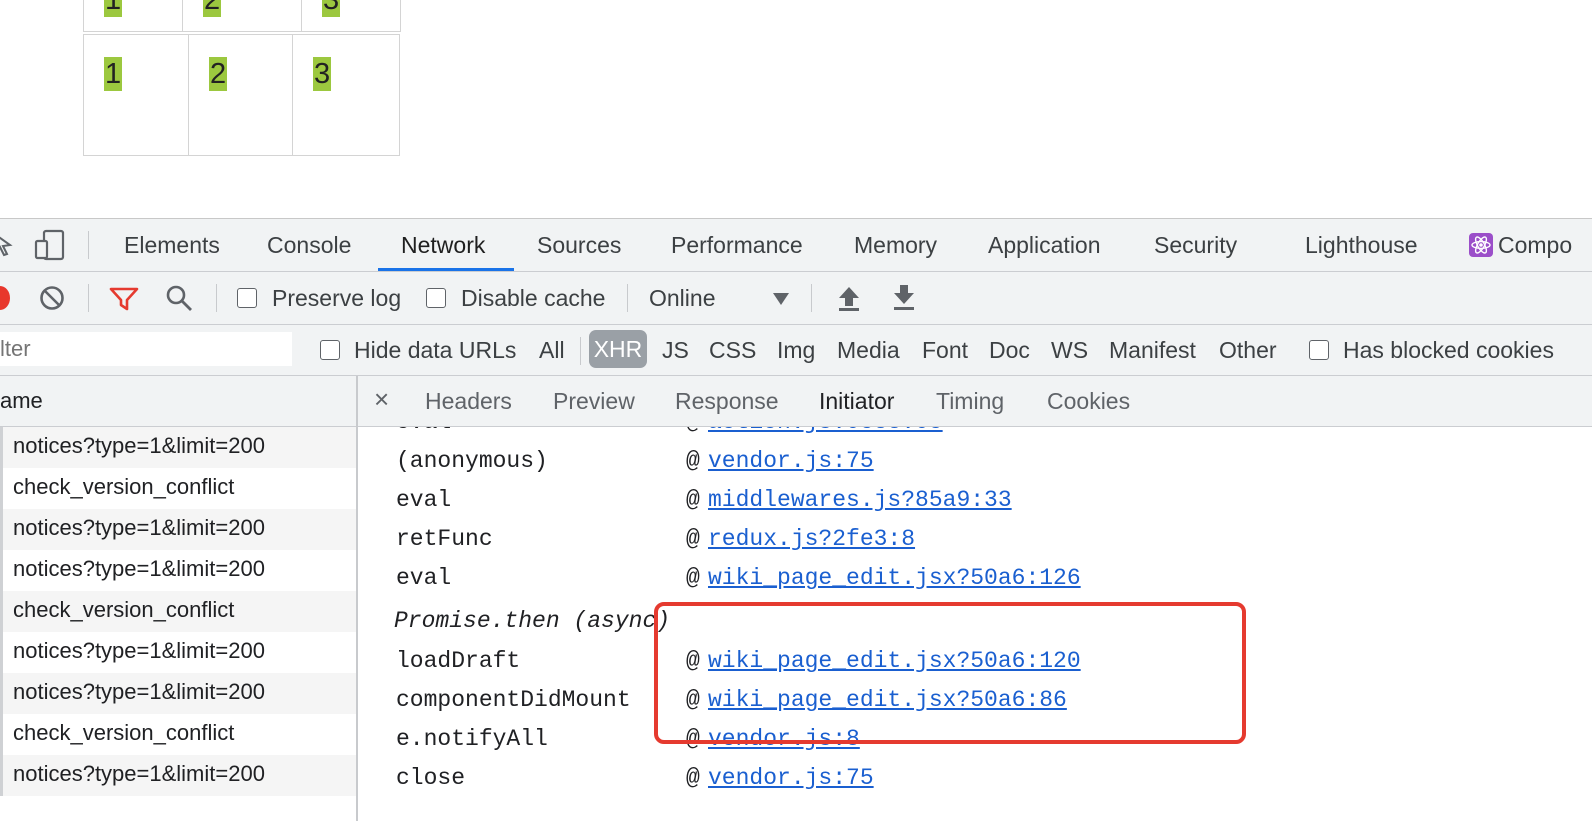  I want to click on tab-memory: Memory, so click(895, 245).